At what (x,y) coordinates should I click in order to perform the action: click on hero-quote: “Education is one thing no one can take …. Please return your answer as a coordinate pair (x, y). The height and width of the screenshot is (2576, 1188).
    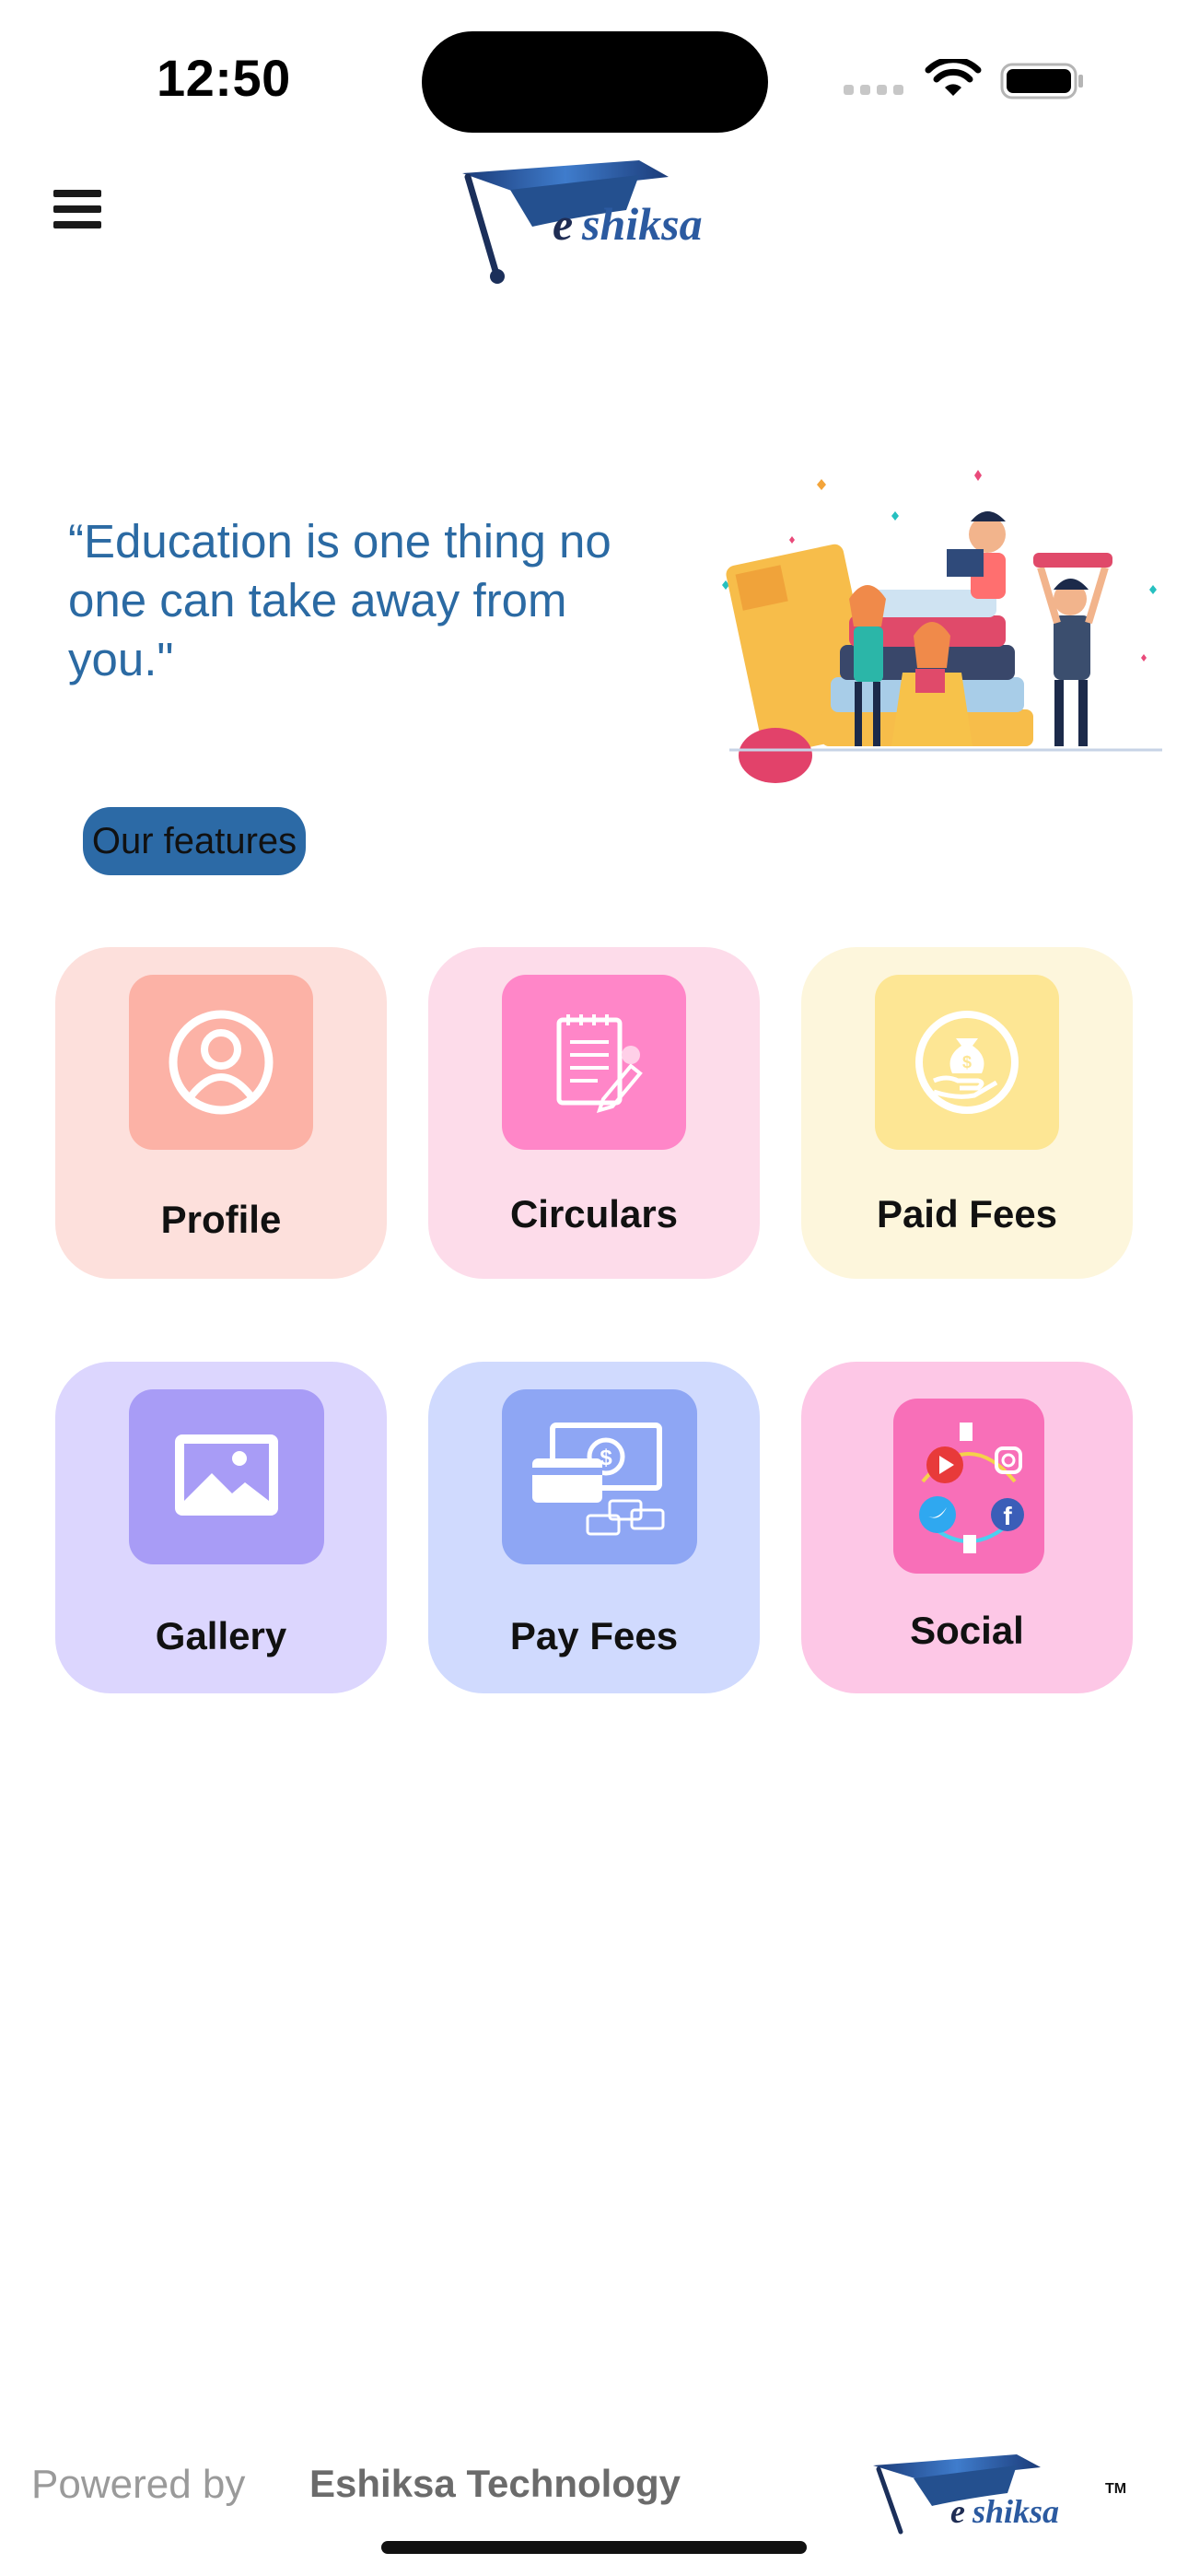
    Looking at the image, I should click on (339, 600).